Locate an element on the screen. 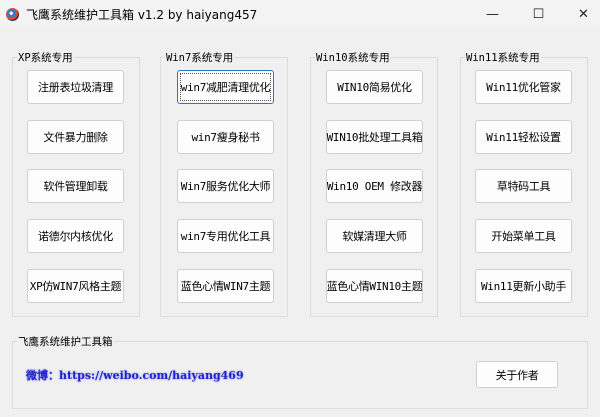 This screenshot has height=417, width=600. footer-group-label: 飞鹰系统维护工具箱 is located at coordinates (65, 341).